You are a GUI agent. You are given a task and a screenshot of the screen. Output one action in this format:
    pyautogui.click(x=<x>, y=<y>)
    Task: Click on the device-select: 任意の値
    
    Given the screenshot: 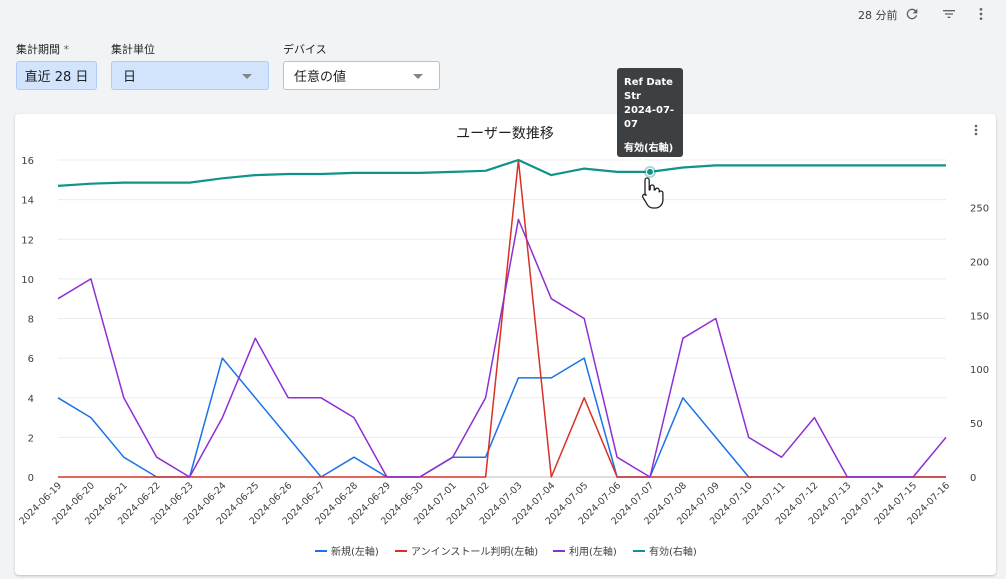 What is the action you would take?
    pyautogui.click(x=361, y=75)
    